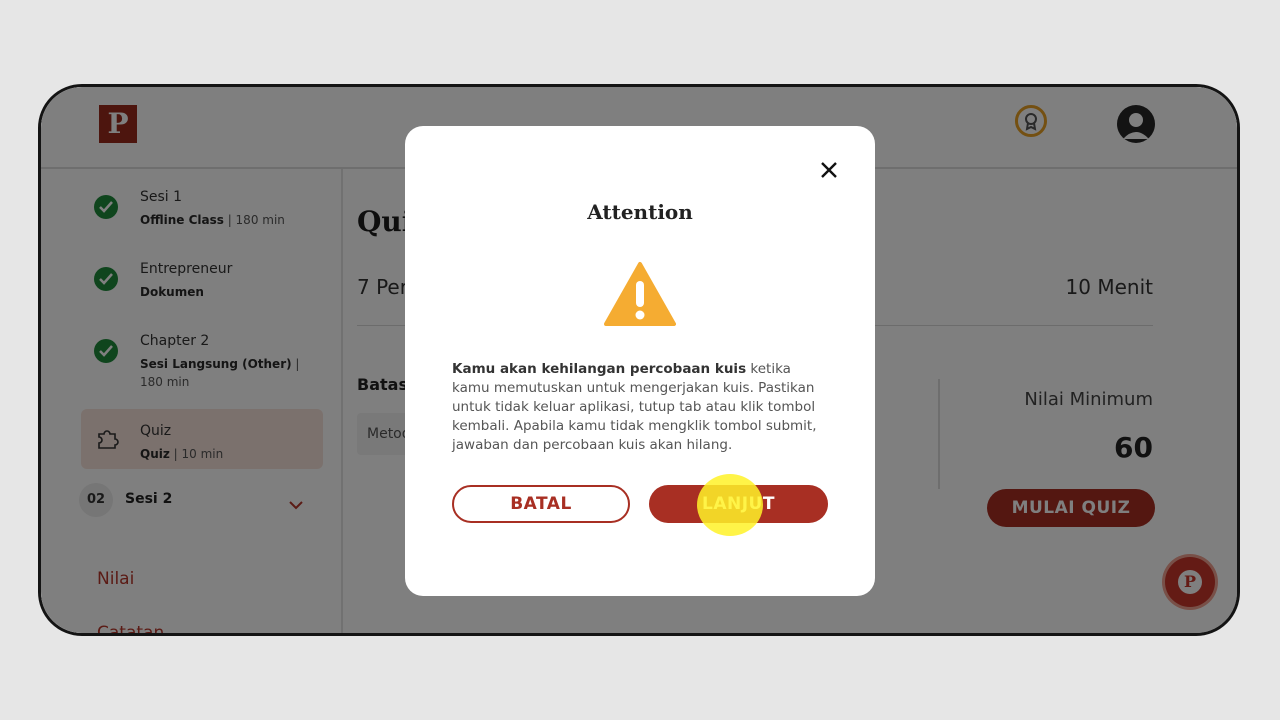  What do you see at coordinates (738, 504) in the screenshot?
I see `continue-button: LANJUT` at bounding box center [738, 504].